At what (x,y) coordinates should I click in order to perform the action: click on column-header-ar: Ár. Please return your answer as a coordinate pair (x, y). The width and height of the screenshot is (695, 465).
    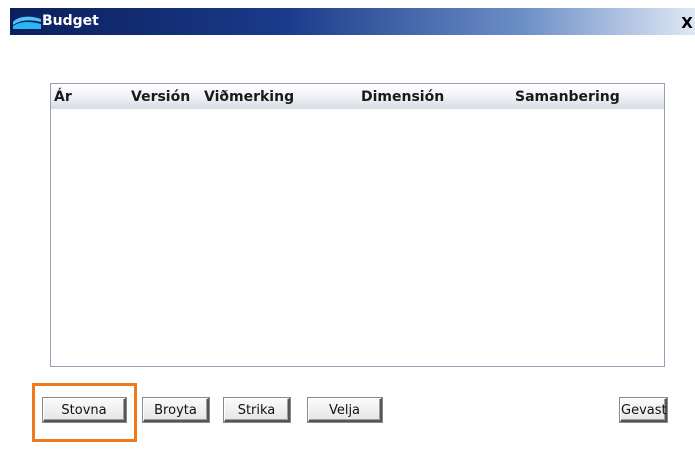
    Looking at the image, I should click on (63, 97).